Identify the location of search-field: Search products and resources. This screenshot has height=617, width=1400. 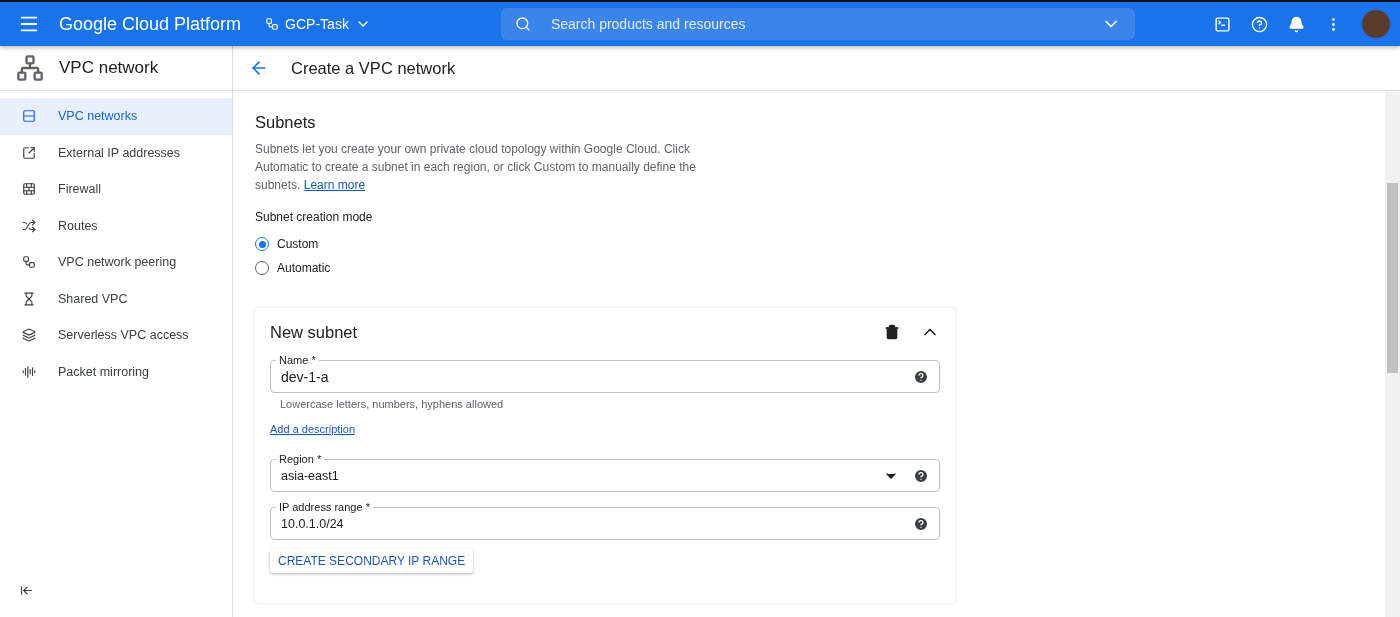
(824, 24).